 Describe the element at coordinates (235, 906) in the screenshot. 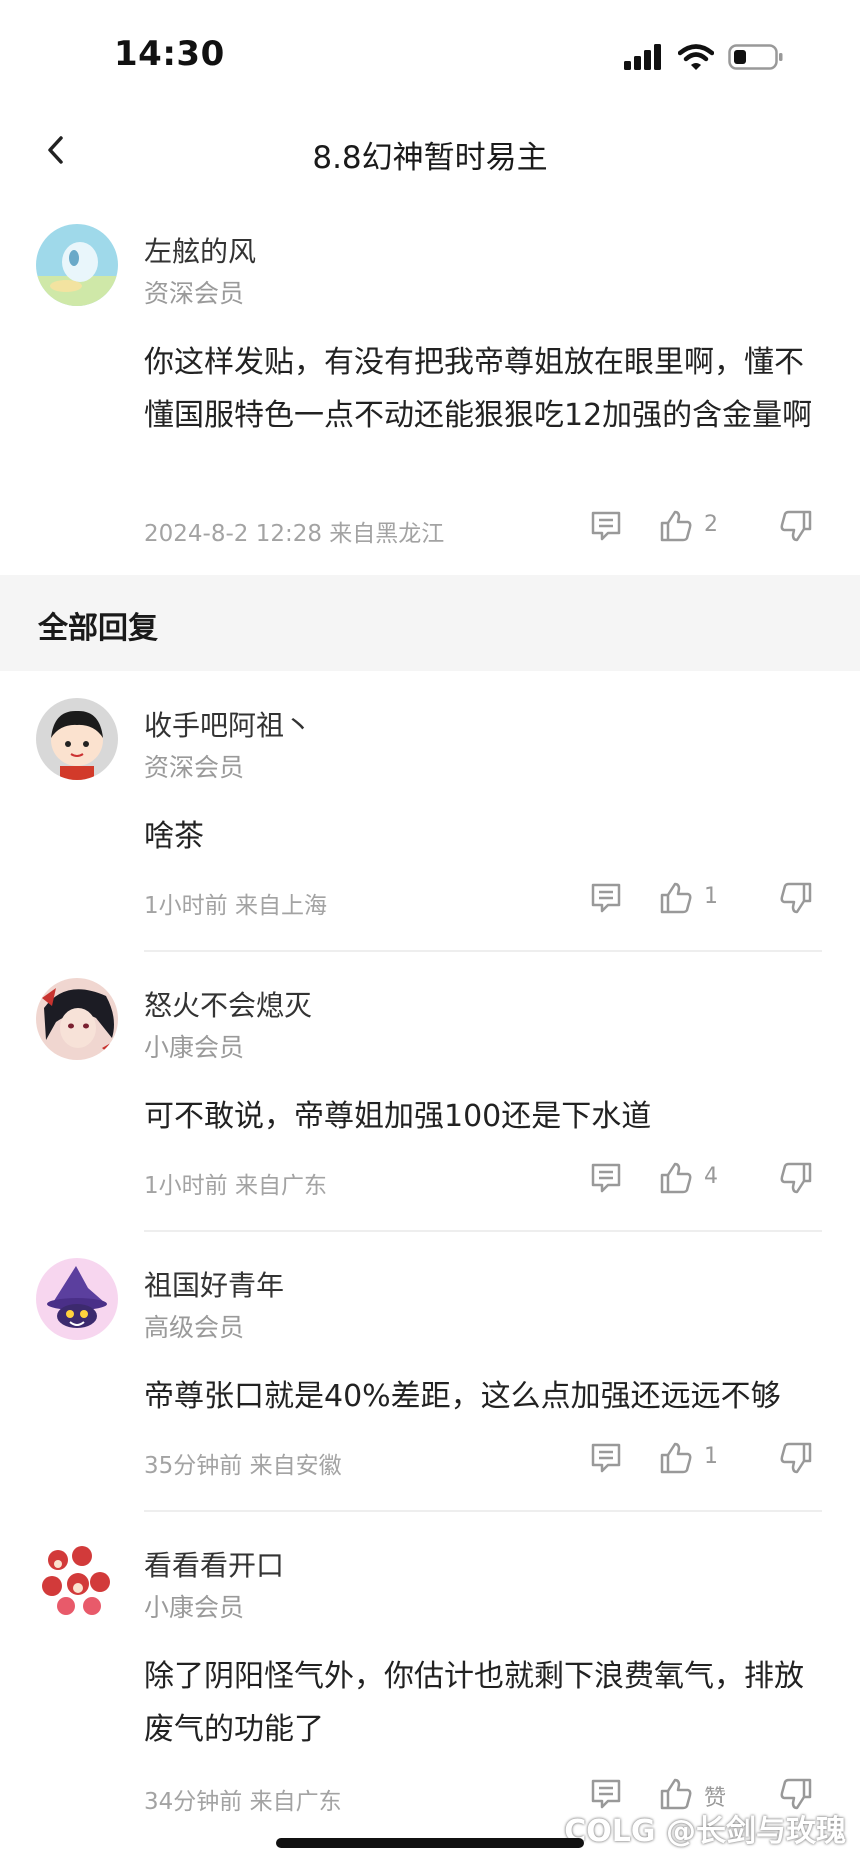

I see `reply-meta: 1小时前 来自上海` at that location.